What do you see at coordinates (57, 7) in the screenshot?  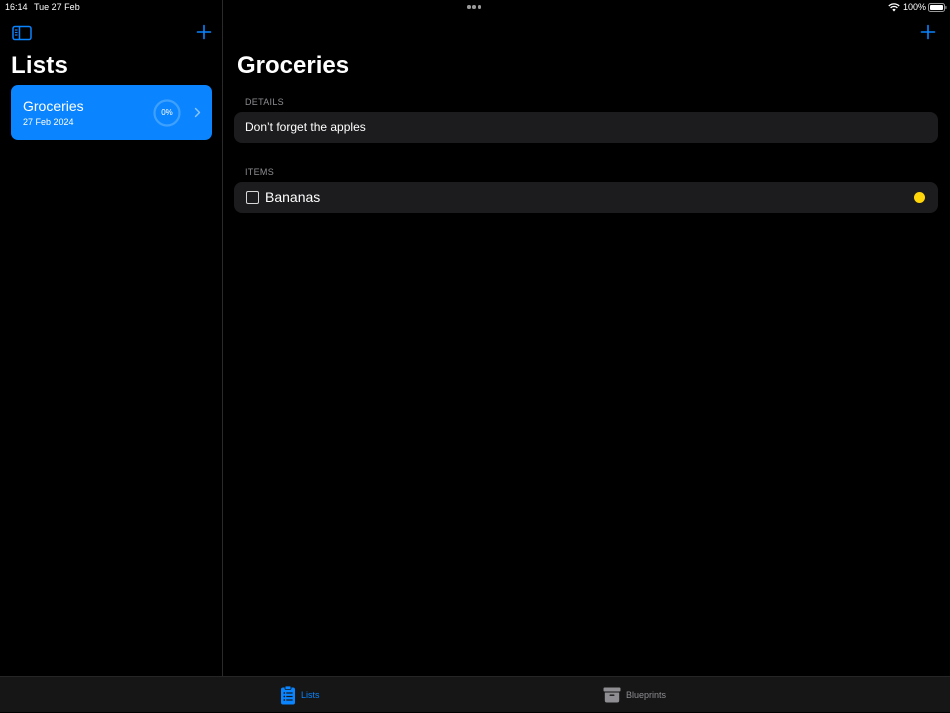 I see `status-date: Tue 27 Feb` at bounding box center [57, 7].